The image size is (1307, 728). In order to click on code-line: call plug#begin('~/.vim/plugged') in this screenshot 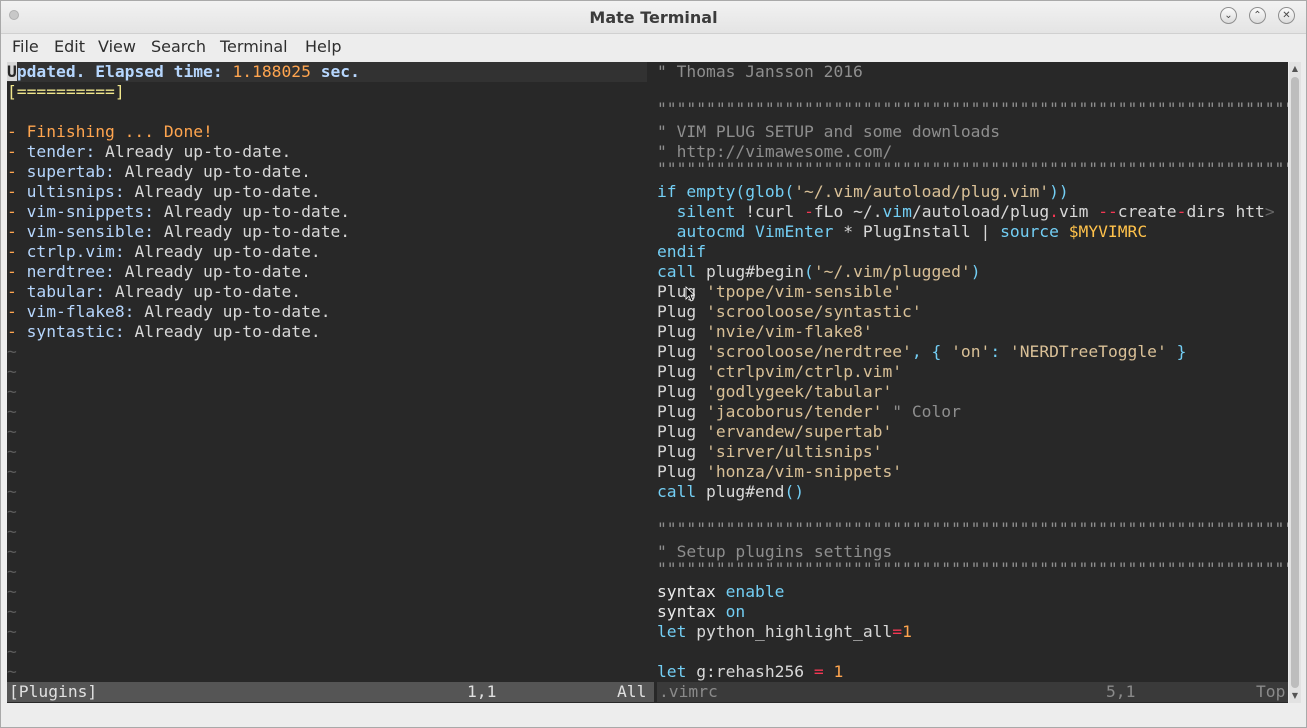, I will do `click(819, 271)`.